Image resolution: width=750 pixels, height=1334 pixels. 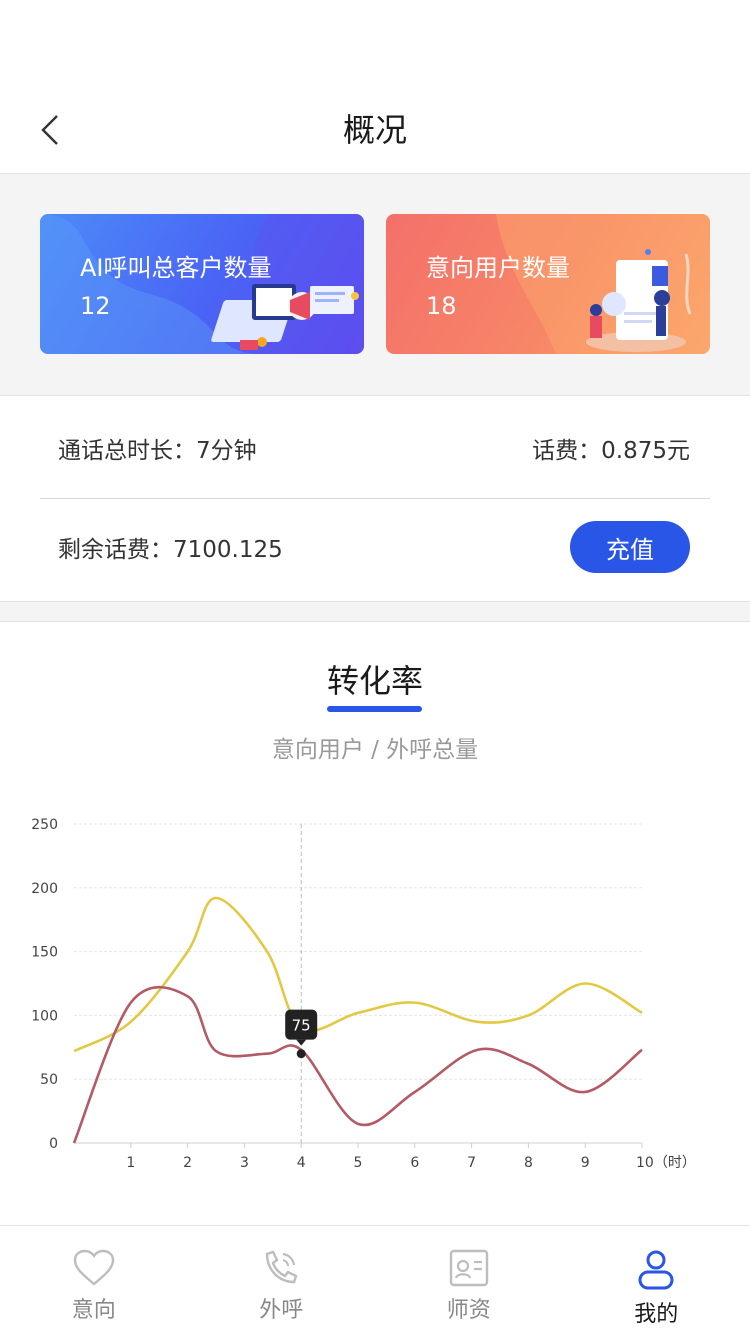 I want to click on divider, so click(x=375, y=498).